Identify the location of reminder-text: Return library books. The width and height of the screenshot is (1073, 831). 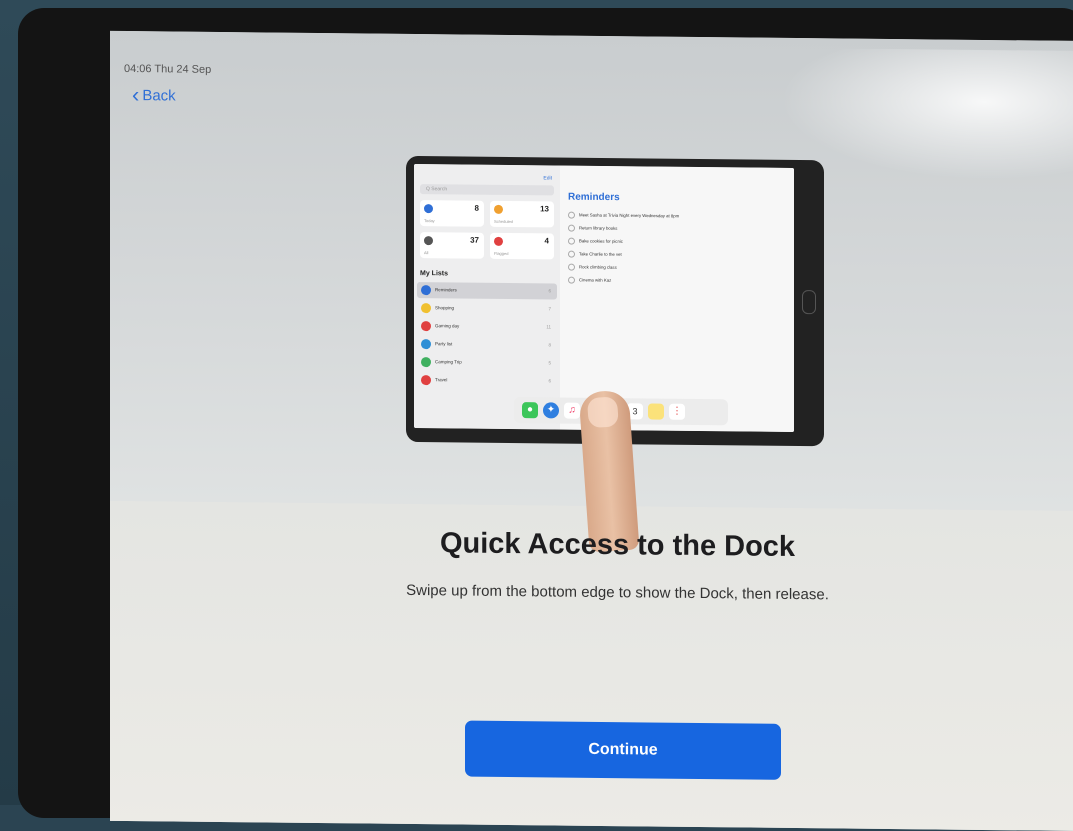
(598, 228).